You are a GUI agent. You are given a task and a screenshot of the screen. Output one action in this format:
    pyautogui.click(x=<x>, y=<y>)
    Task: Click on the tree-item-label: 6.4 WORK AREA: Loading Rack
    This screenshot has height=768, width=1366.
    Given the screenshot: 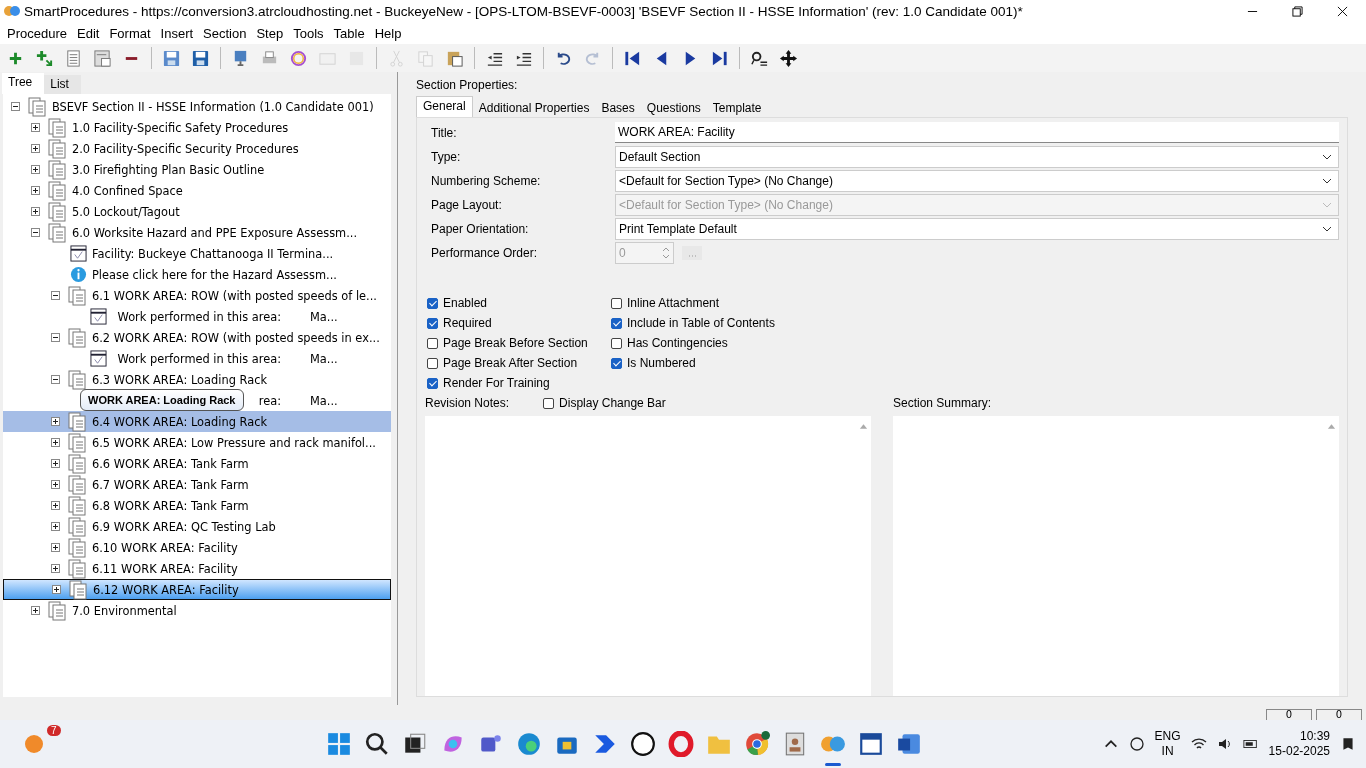 What is the action you would take?
    pyautogui.click(x=179, y=421)
    